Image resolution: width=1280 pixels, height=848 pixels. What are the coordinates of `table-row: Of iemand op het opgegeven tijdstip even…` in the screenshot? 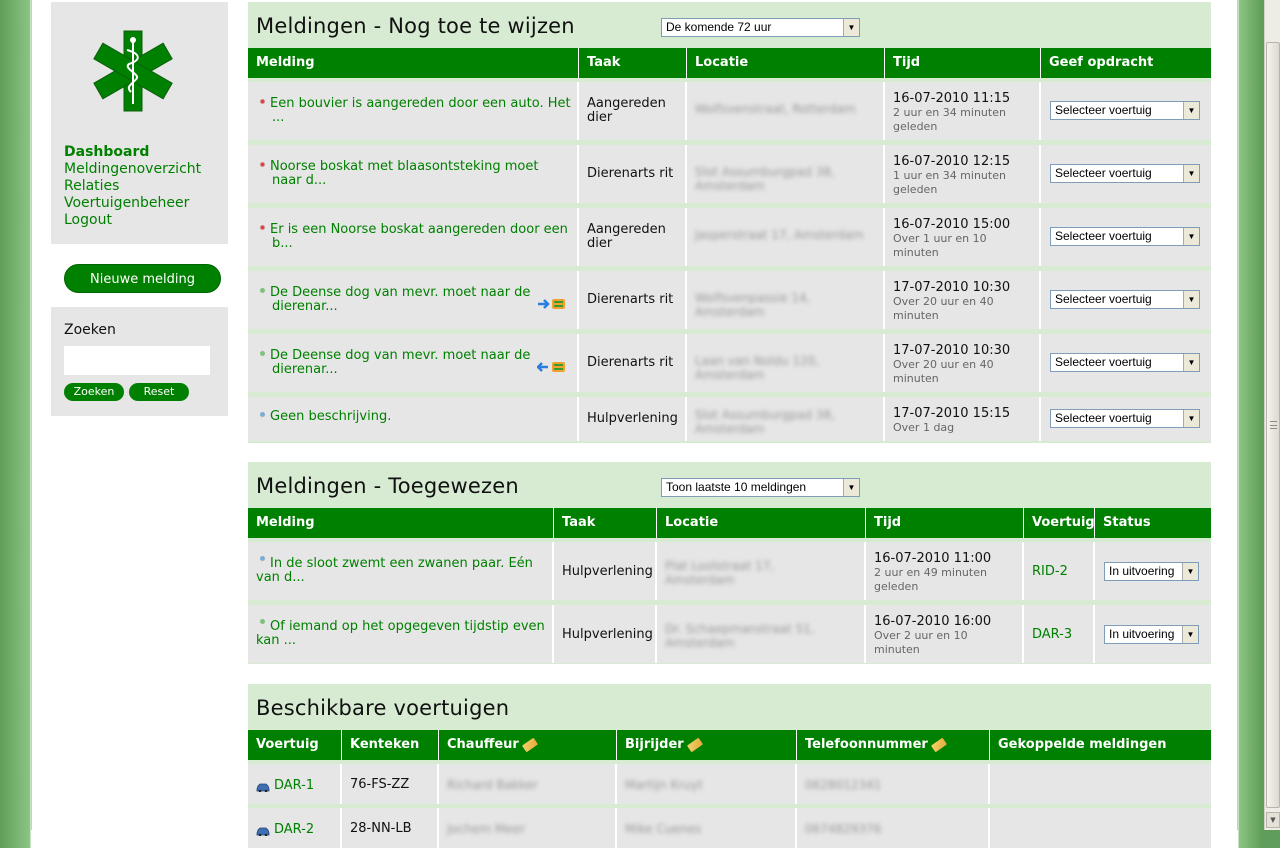 It's located at (729, 634).